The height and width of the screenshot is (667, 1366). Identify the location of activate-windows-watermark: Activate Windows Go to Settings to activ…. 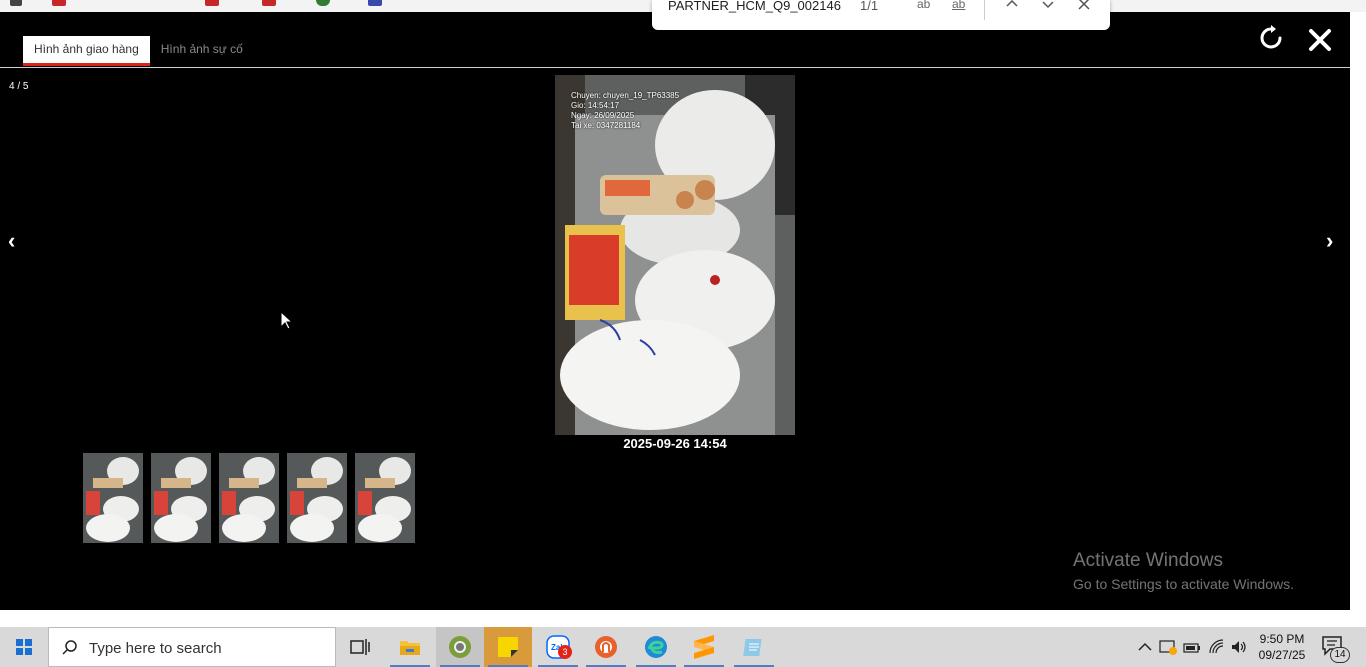
(1183, 571).